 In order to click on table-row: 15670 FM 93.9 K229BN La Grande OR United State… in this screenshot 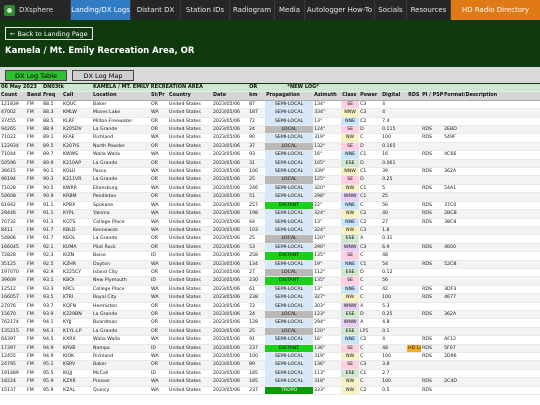, I will do `click(270, 315)`.